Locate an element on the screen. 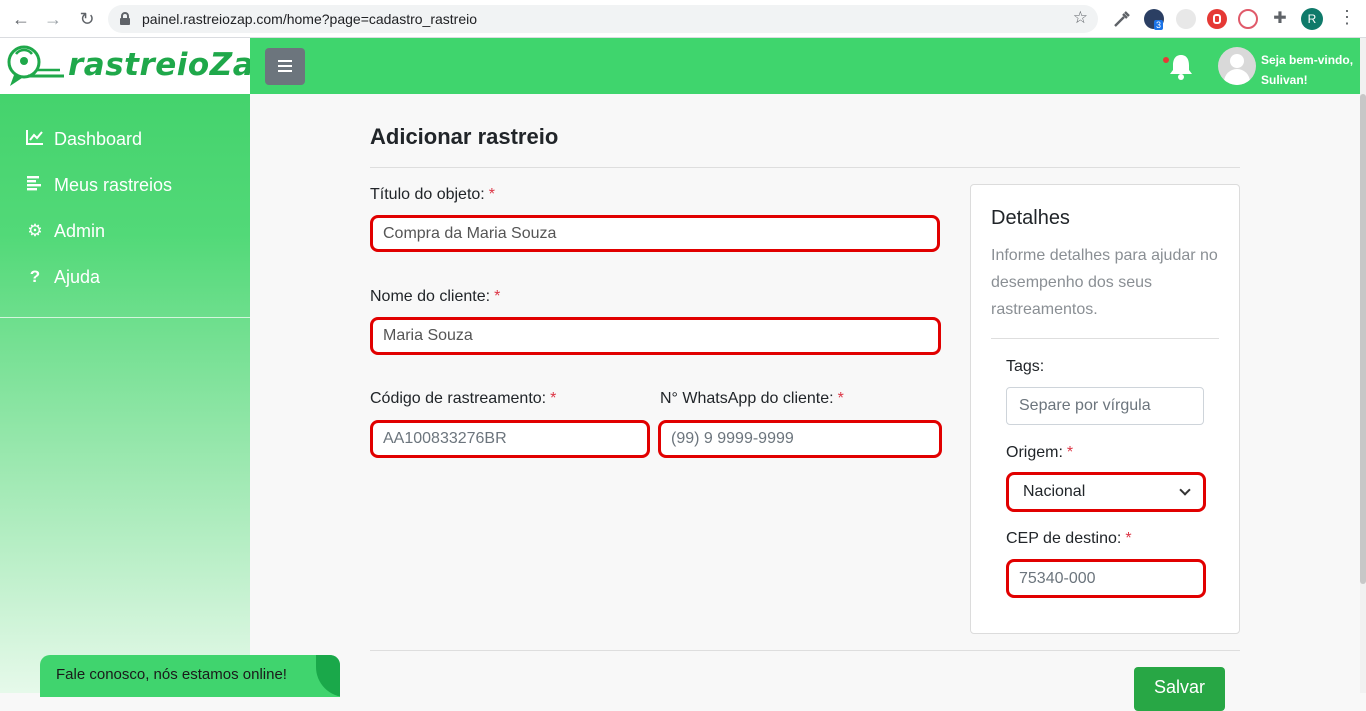 The height and width of the screenshot is (711, 1366). tags-label: Tags: is located at coordinates (1025, 366).